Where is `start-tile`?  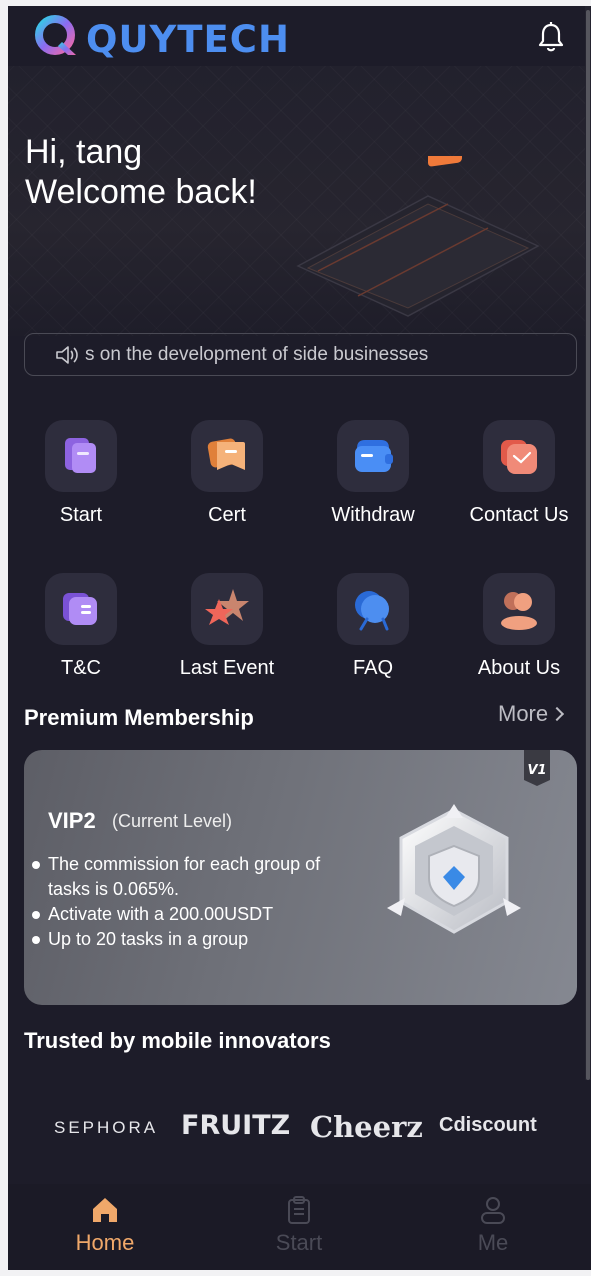
start-tile is located at coordinates (81, 456).